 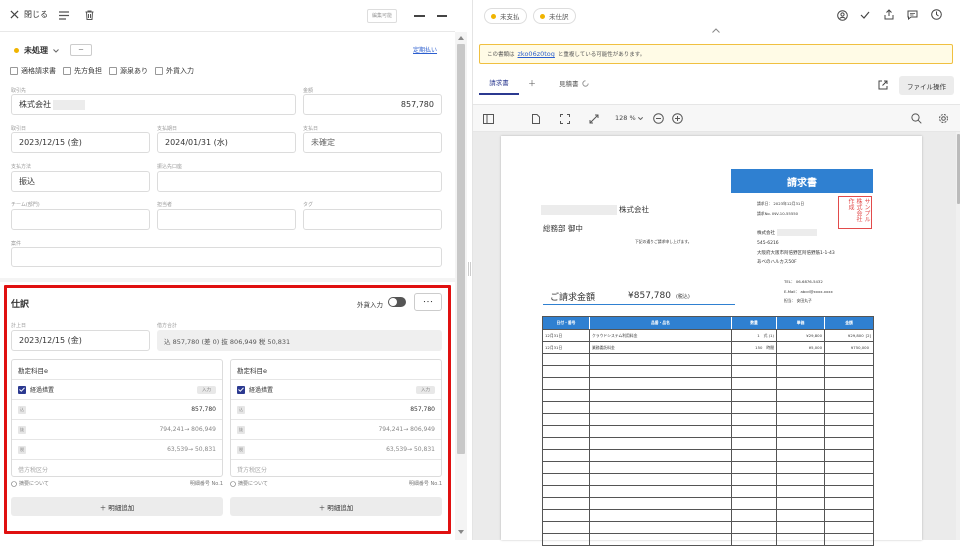 What do you see at coordinates (943, 118) in the screenshot?
I see `gear-icon` at bounding box center [943, 118].